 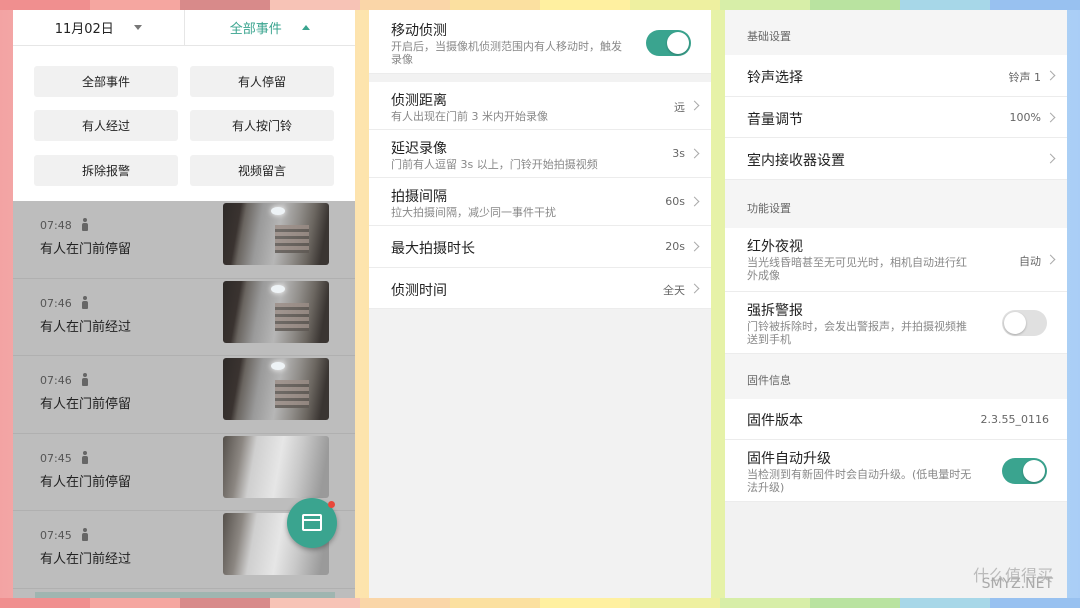 I want to click on section-header-firmware: 固件信息, so click(x=896, y=376).